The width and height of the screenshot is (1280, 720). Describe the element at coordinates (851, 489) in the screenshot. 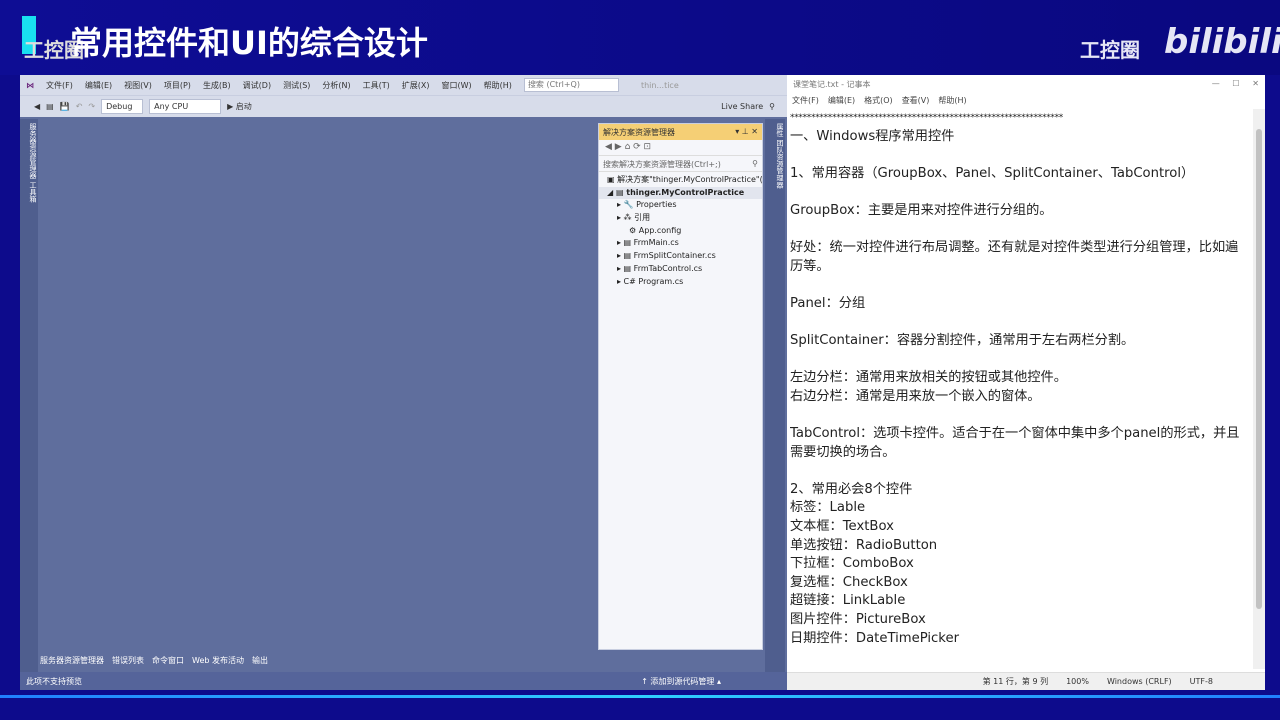

I see `text-line: 2、常用必会8个控件` at that location.